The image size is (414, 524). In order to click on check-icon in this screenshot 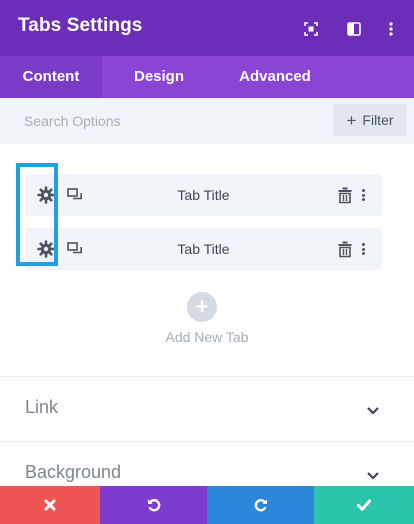, I will do `click(364, 505)`.